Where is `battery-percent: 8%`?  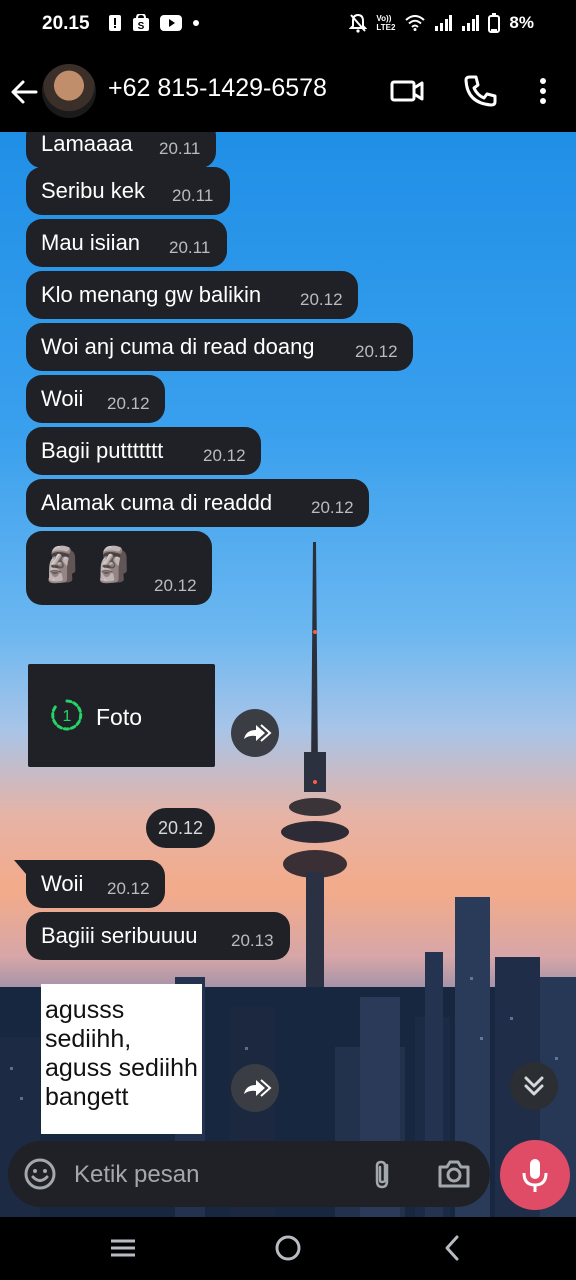 battery-percent: 8% is located at coordinates (521, 22).